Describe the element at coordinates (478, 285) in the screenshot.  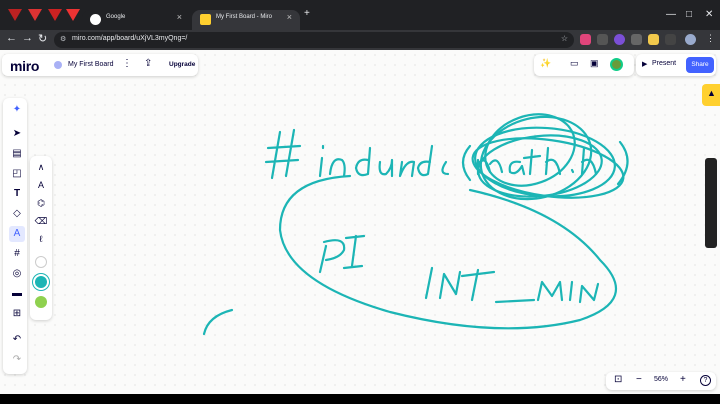
I see `stroke-T` at that location.